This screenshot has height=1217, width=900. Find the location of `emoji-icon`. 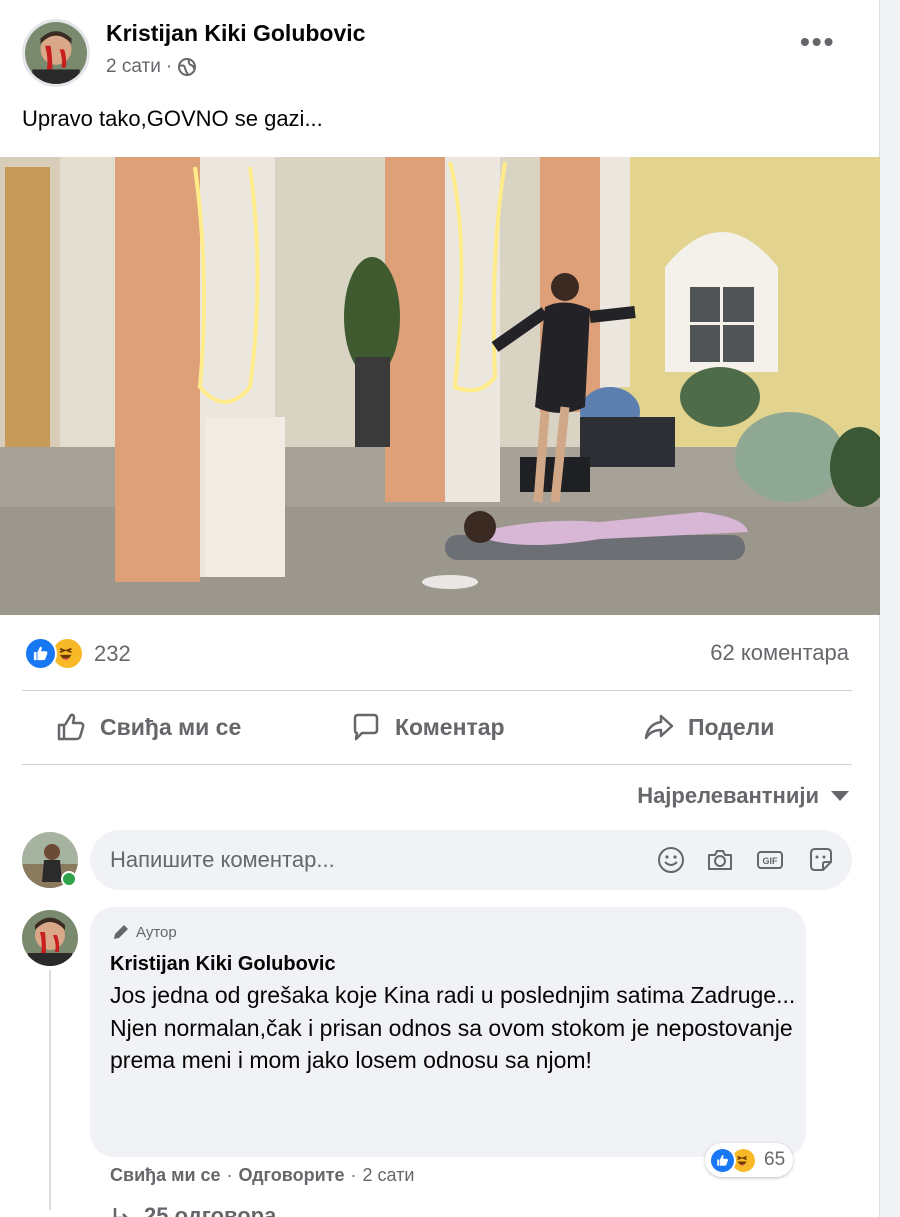

emoji-icon is located at coordinates (671, 860).